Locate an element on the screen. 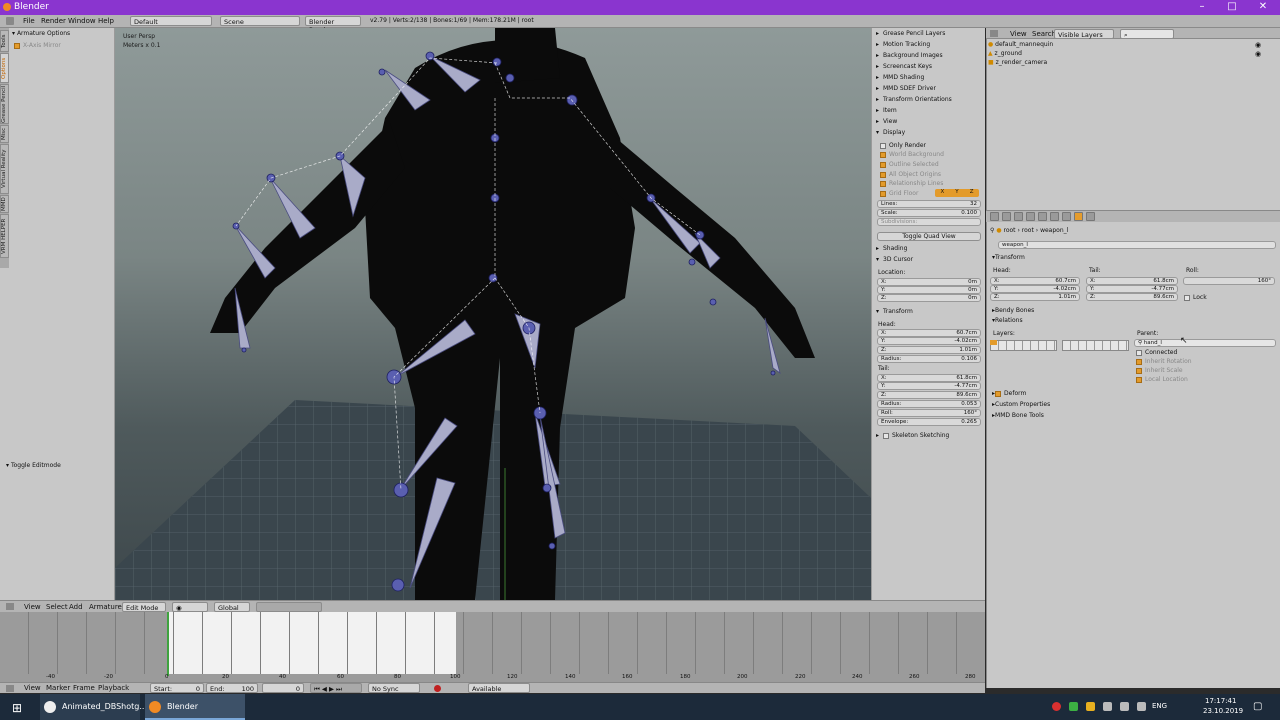  clock-time: 17:17:41 is located at coordinates (1220, 701).